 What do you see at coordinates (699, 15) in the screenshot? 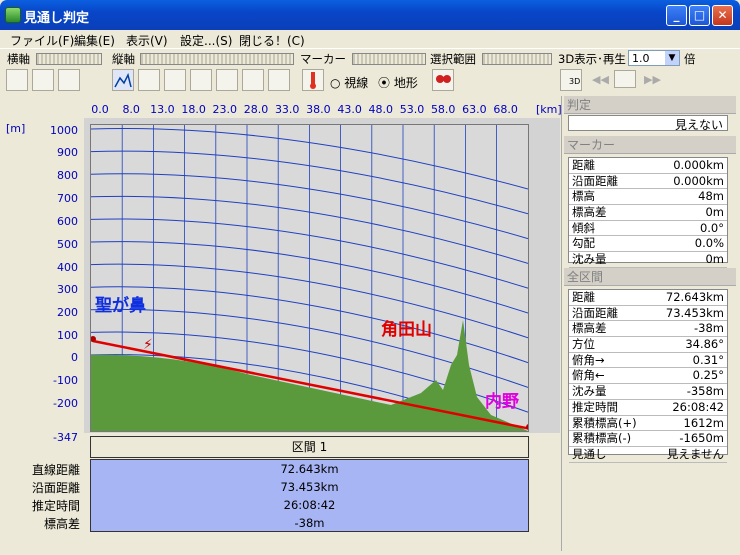
I see `maximize-button: □` at bounding box center [699, 15].